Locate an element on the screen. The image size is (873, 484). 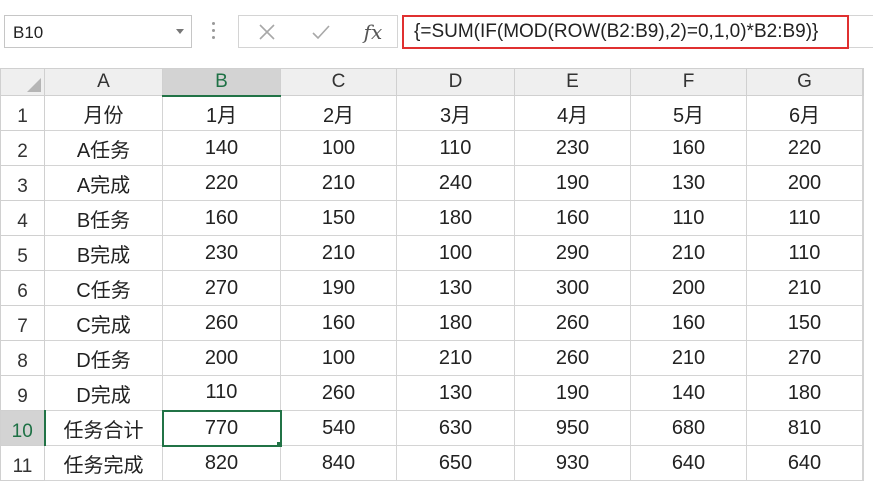
cell: 300 is located at coordinates (572, 288).